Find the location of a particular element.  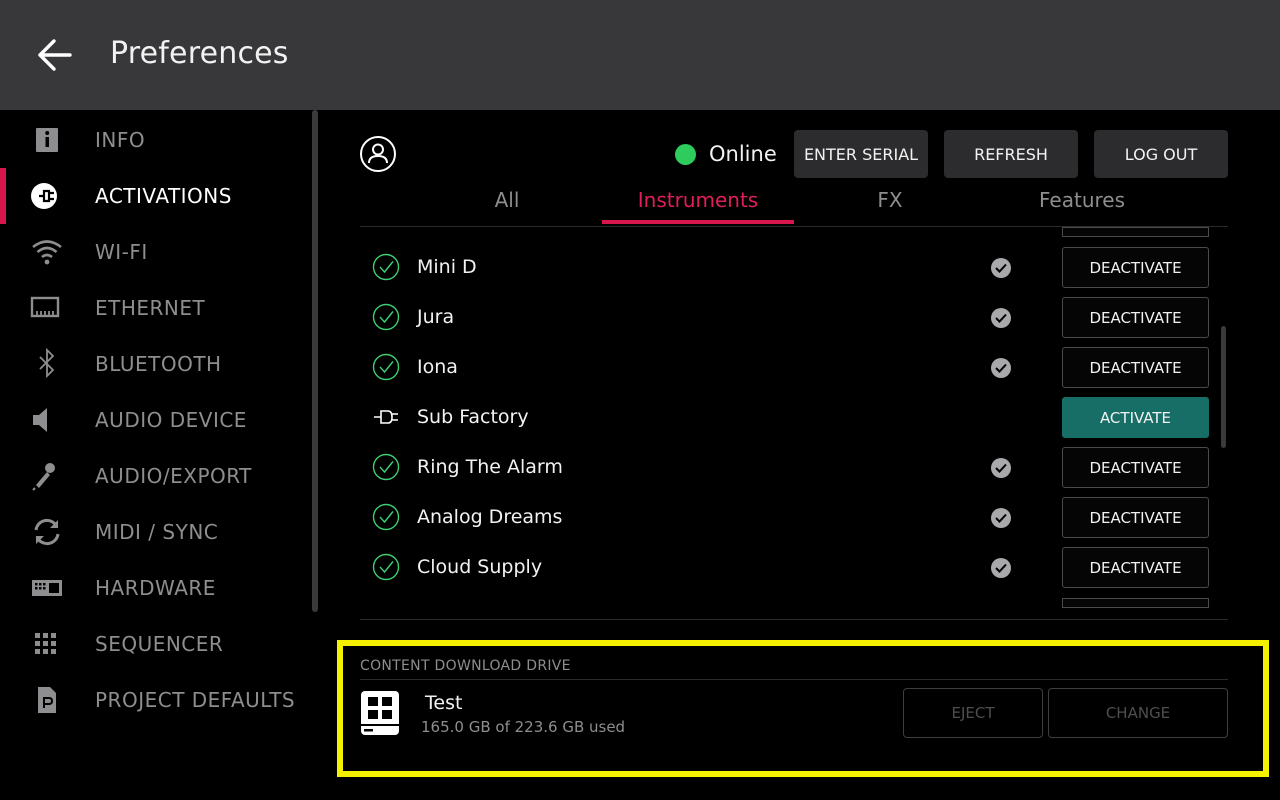

user-icon is located at coordinates (378, 154).